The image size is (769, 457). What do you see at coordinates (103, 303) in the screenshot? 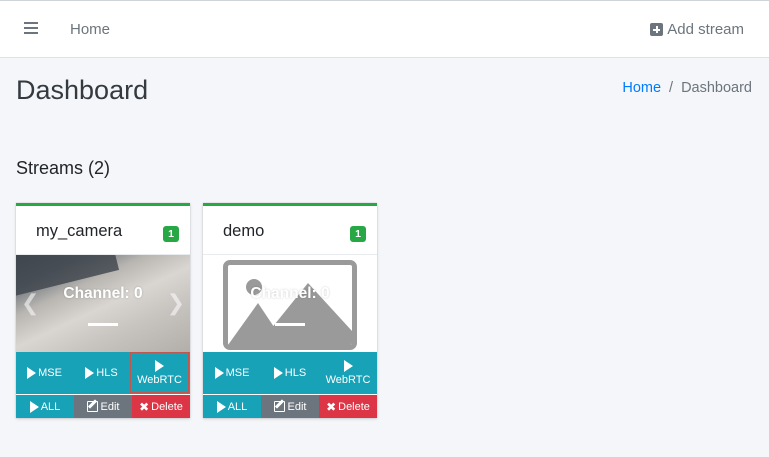
I see `stream-preview-carousel: ❮ ❯ Channel: 0` at bounding box center [103, 303].